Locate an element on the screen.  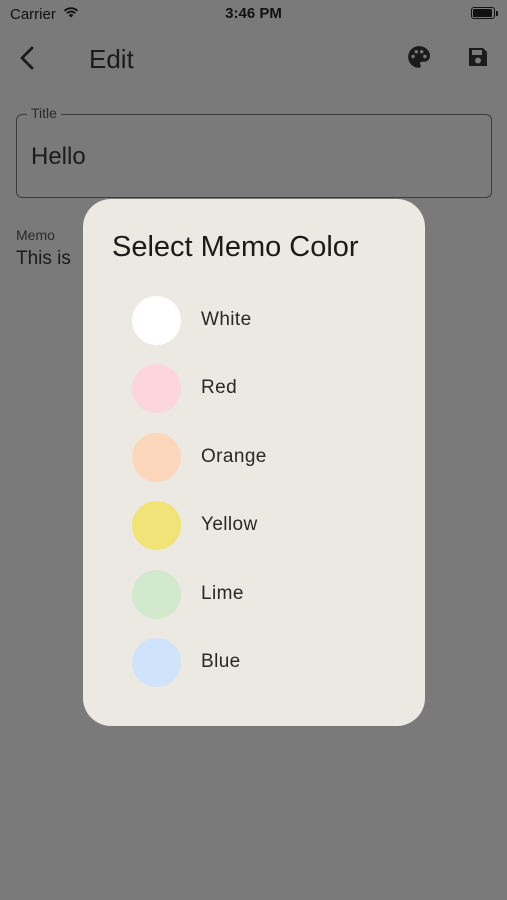
title-field-label: Title is located at coordinates (44, 113).